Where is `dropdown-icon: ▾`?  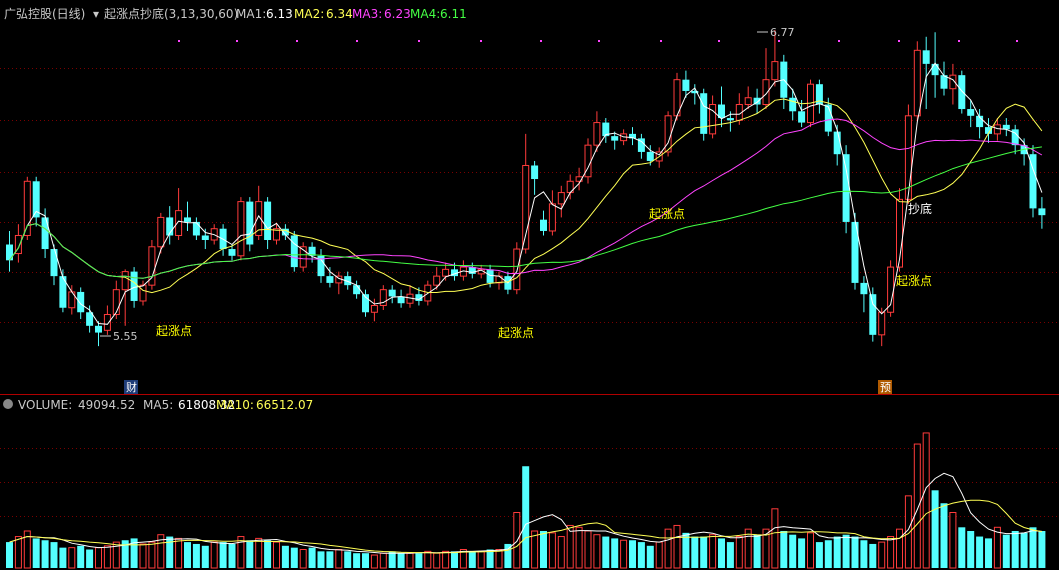
dropdown-icon: ▾ is located at coordinates (96, 14).